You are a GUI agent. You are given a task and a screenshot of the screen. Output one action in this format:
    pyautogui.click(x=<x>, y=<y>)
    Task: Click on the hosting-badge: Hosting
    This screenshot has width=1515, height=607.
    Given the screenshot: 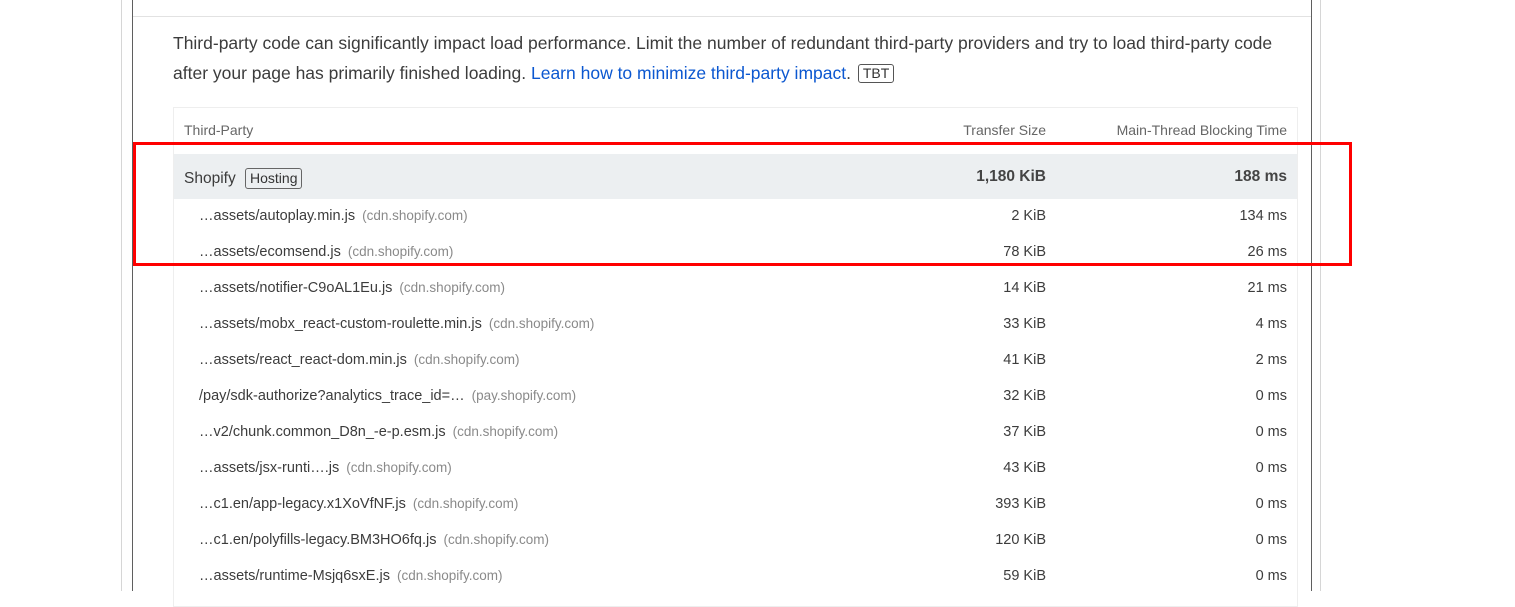 What is the action you would take?
    pyautogui.click(x=274, y=178)
    